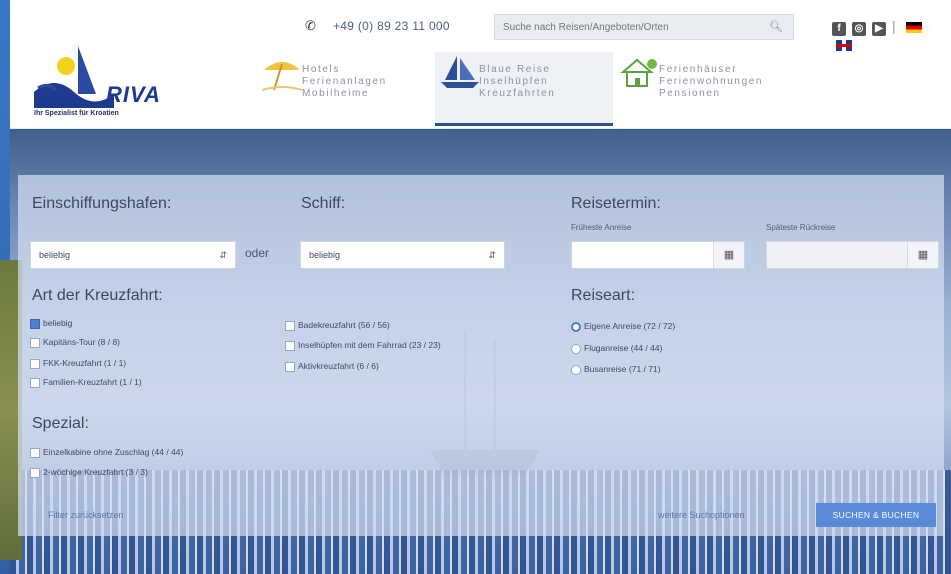 The image size is (951, 574). Describe the element at coordinates (391, 26) in the screenshot. I see `phone-number: +49 (0) 89 23 11 000` at that location.